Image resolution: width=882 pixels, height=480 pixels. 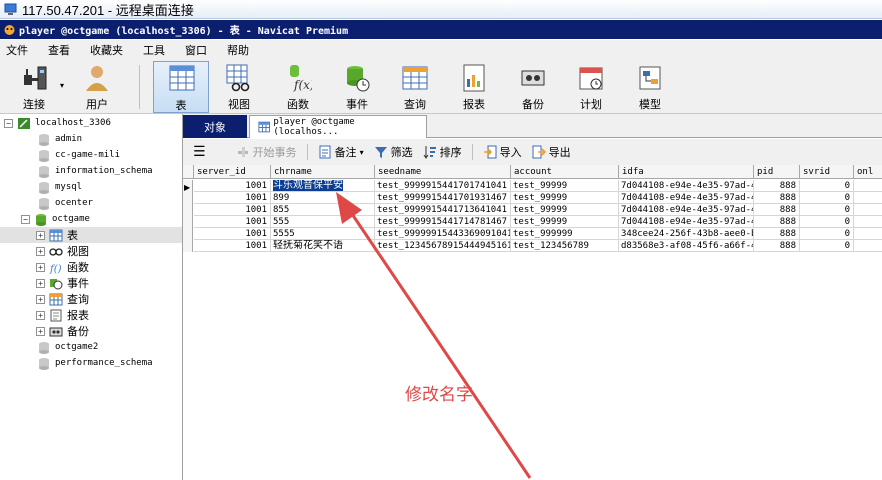 What do you see at coordinates (443, 210) in the screenshot?
I see `table-cell: test_9999915441713641041` at bounding box center [443, 210].